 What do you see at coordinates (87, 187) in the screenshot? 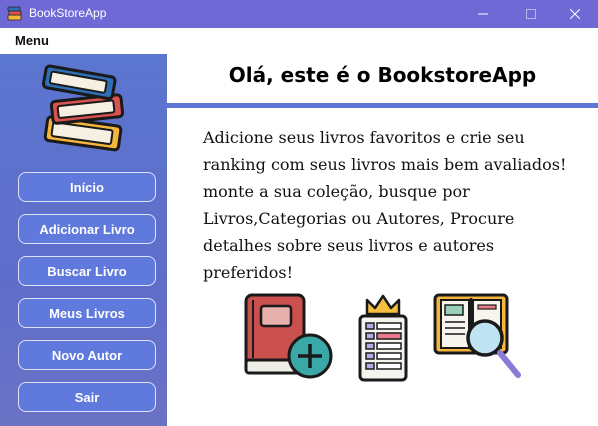
I see `nav-button-inicio: Início` at bounding box center [87, 187].